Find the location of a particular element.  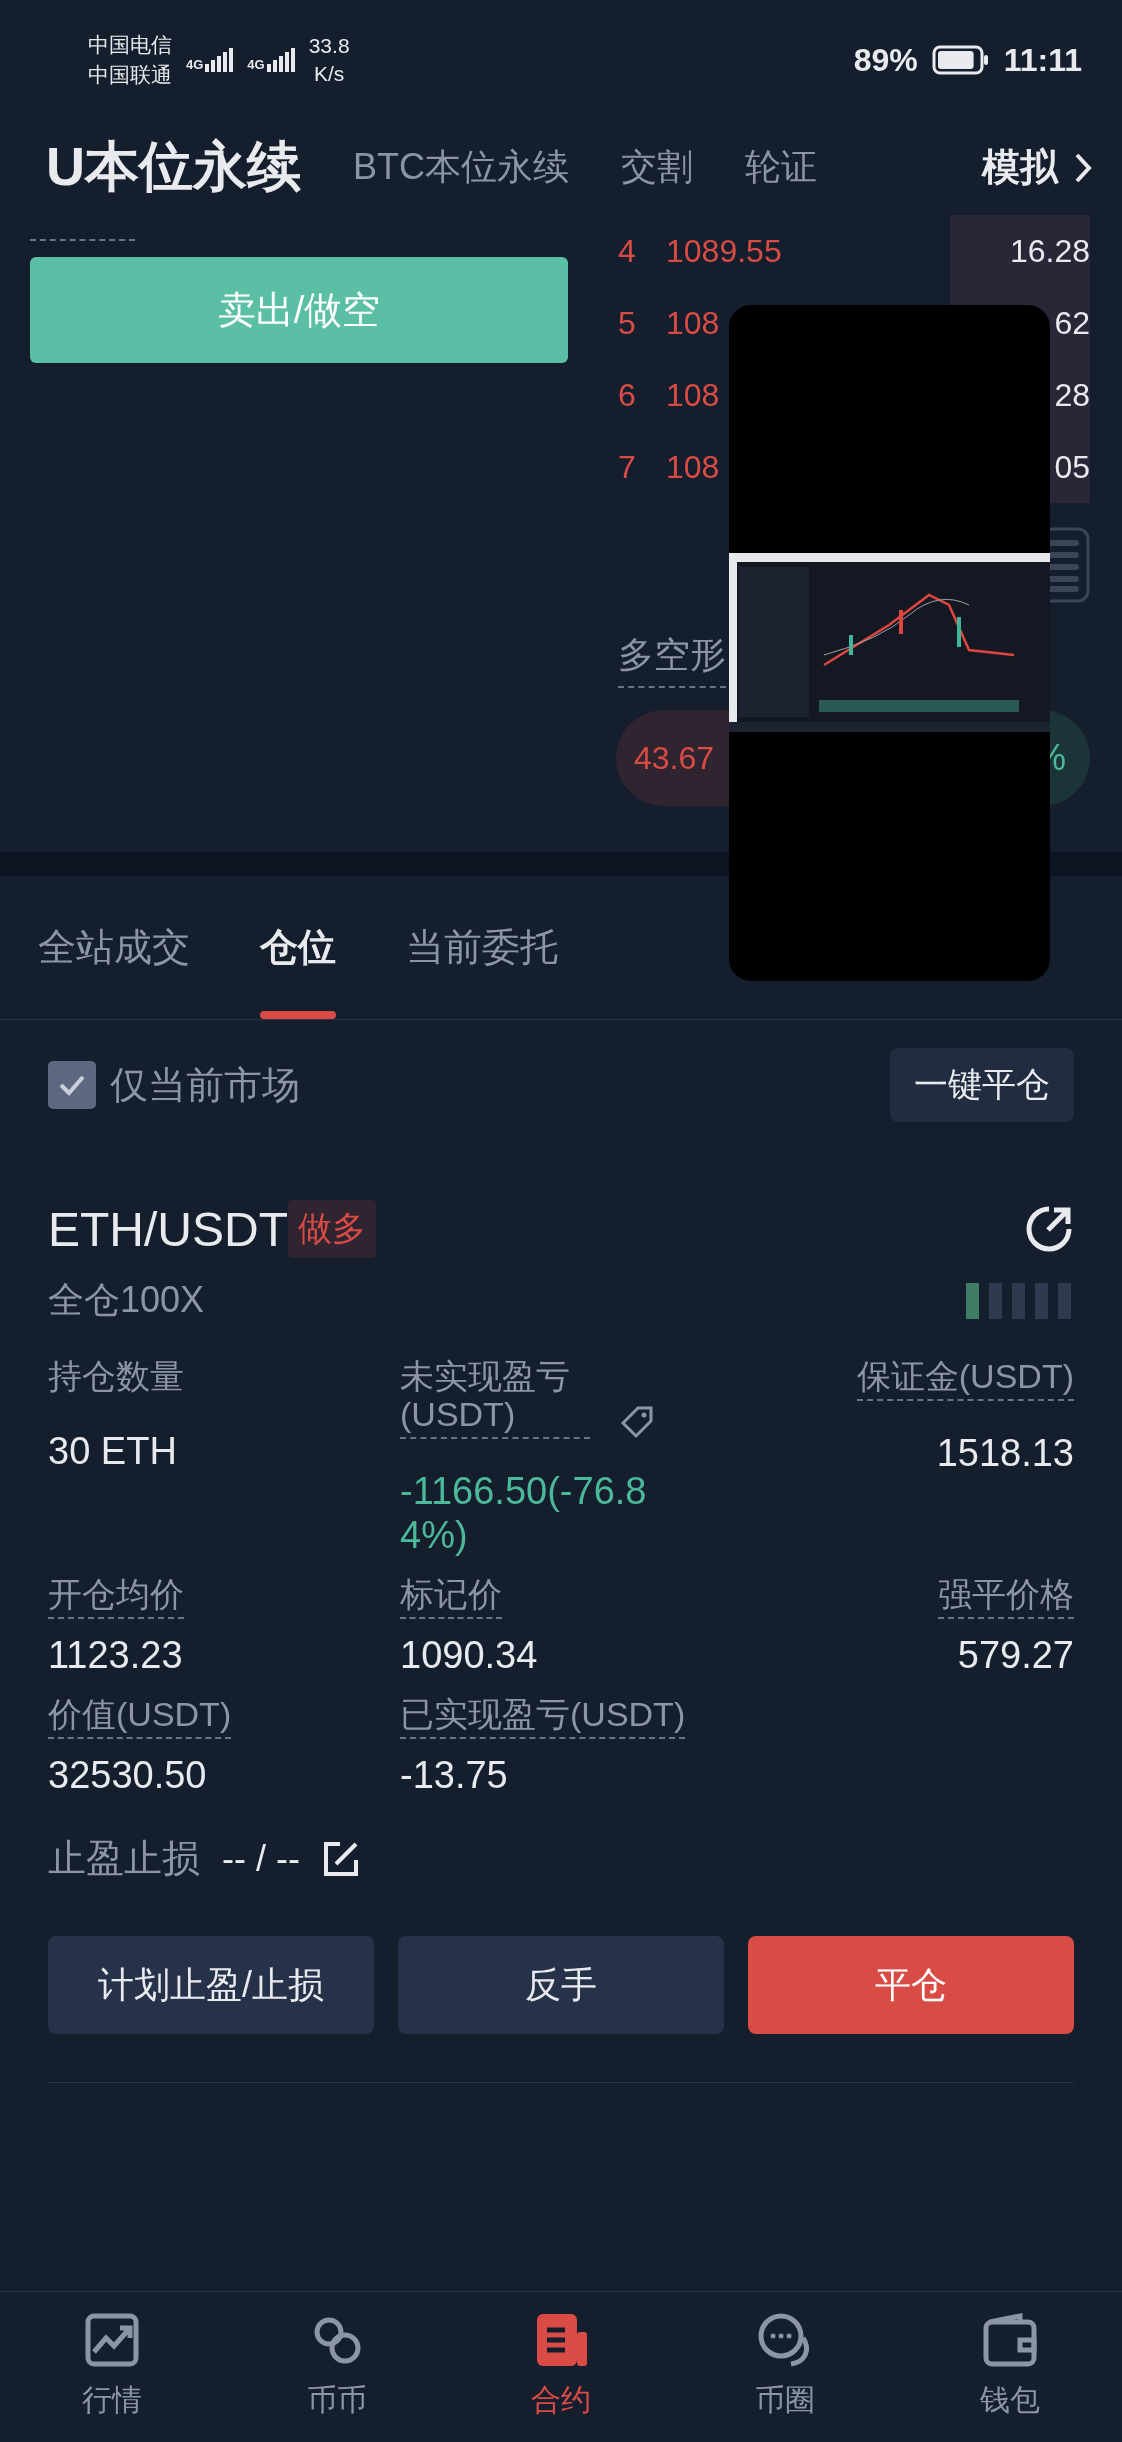

field-value: -1166.50(-76.84%) is located at coordinates (524, 1513).